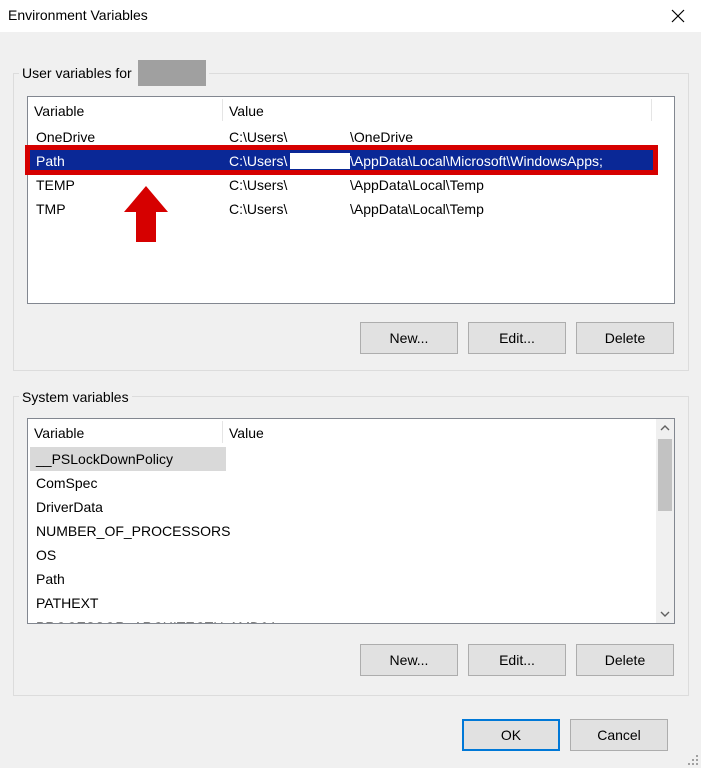 Image resolution: width=701 pixels, height=768 pixels. What do you see at coordinates (342, 531) in the screenshot?
I see `table-row: NUMBER_OF_PROCESSORS` at bounding box center [342, 531].